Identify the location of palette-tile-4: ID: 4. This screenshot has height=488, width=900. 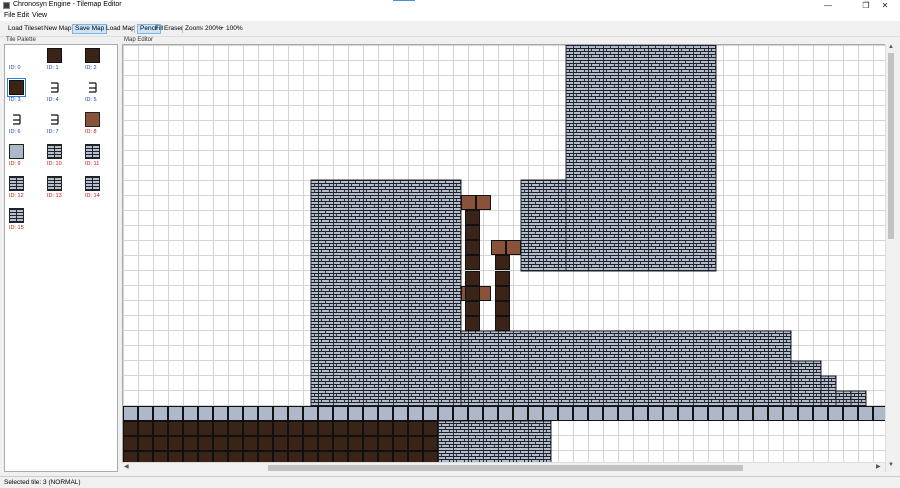
(59, 93).